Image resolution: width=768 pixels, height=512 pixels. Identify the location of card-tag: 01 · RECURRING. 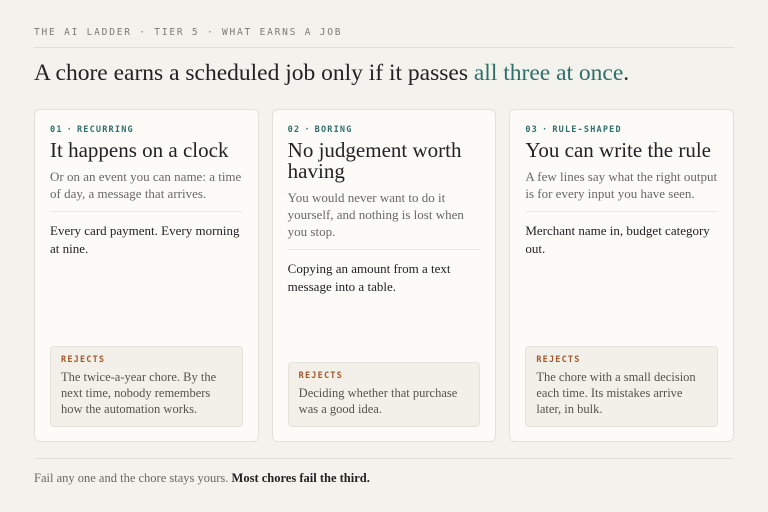
(146, 130).